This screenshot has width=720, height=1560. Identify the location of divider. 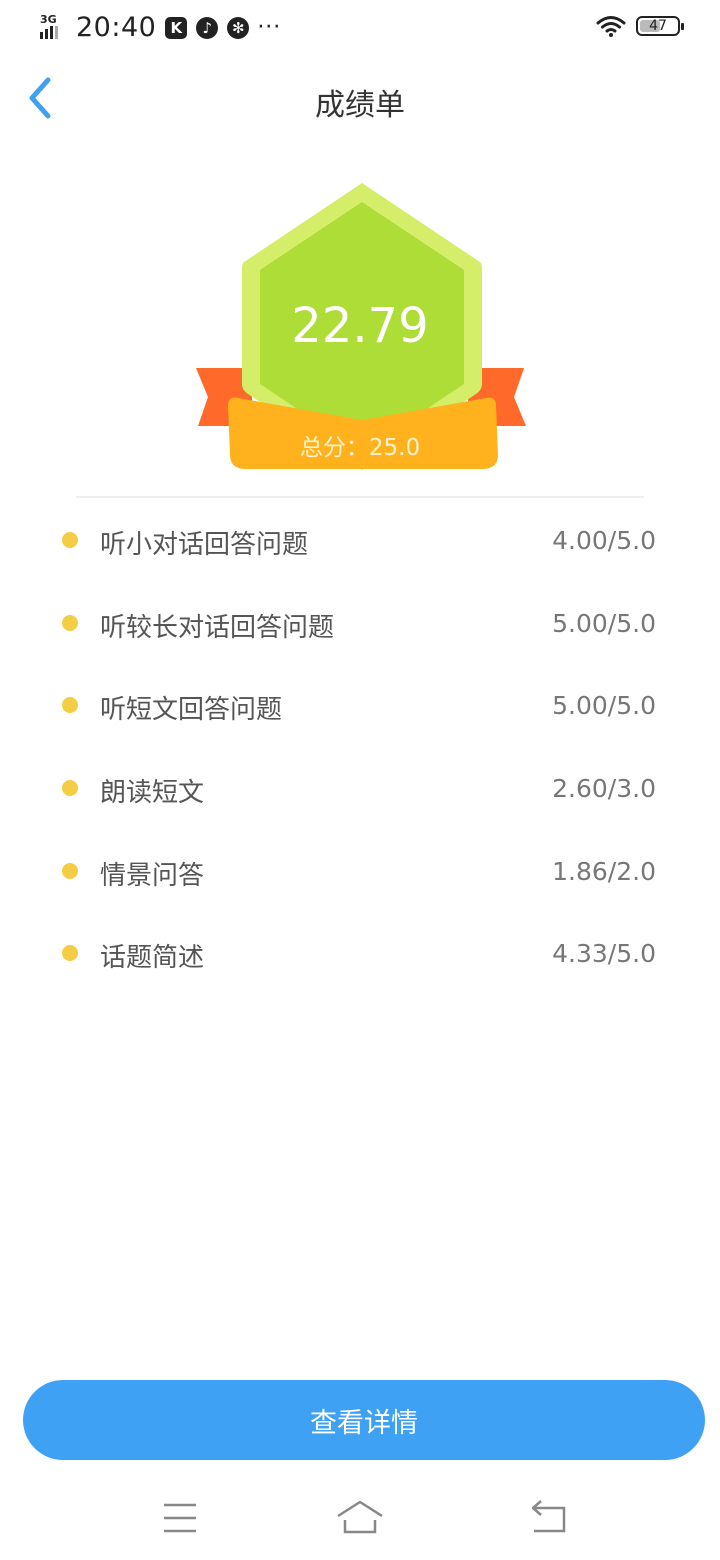
(360, 497).